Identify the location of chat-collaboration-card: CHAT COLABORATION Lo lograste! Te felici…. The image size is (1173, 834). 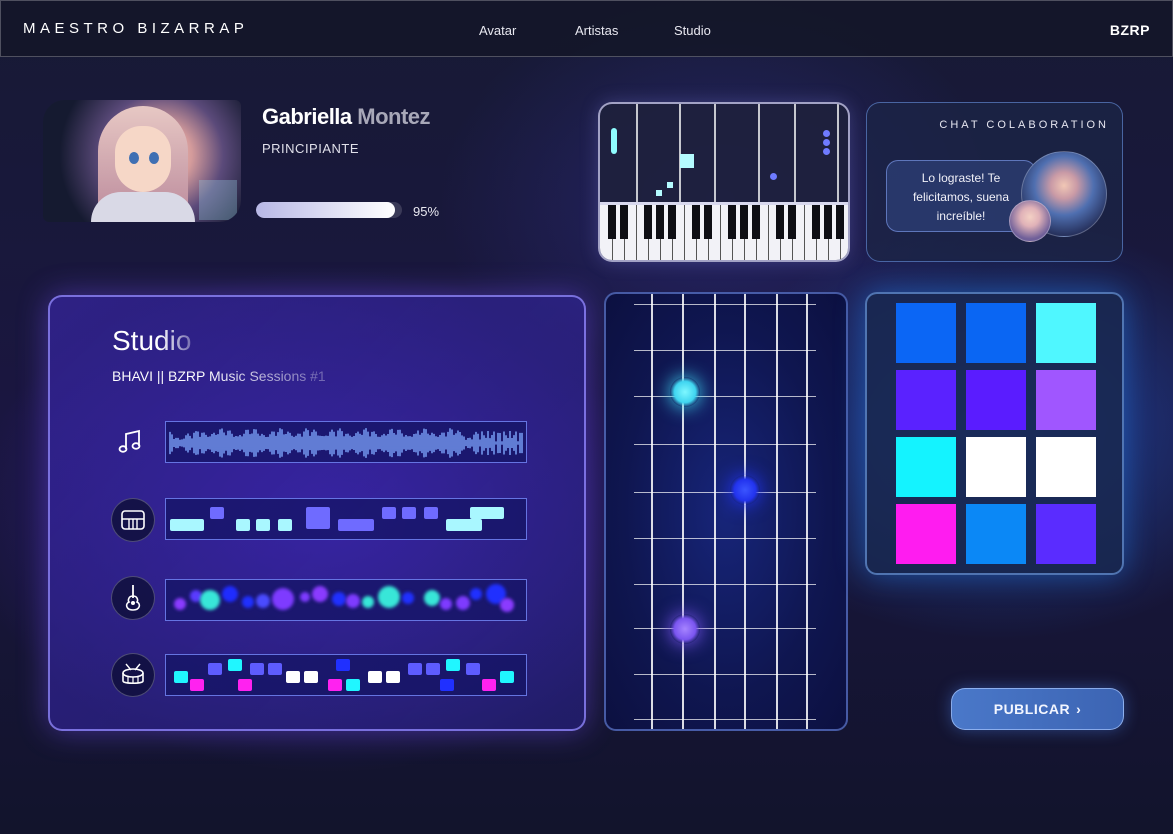
(994, 182).